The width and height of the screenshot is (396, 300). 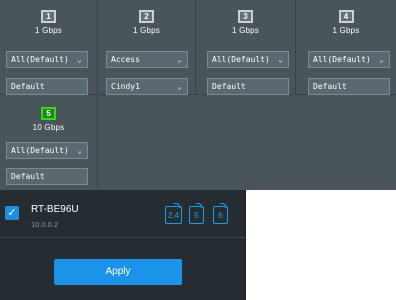 I want to click on ethernet-port-icon: 1, so click(x=48, y=16).